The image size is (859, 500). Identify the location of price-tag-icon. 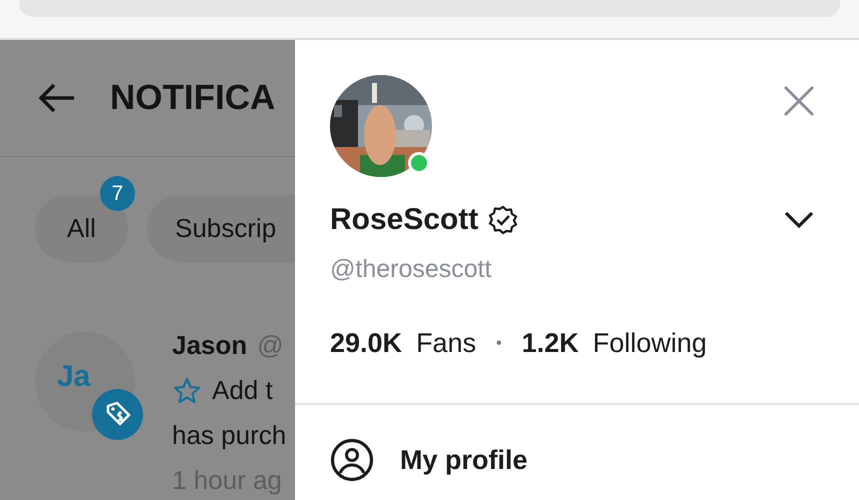
(117, 414).